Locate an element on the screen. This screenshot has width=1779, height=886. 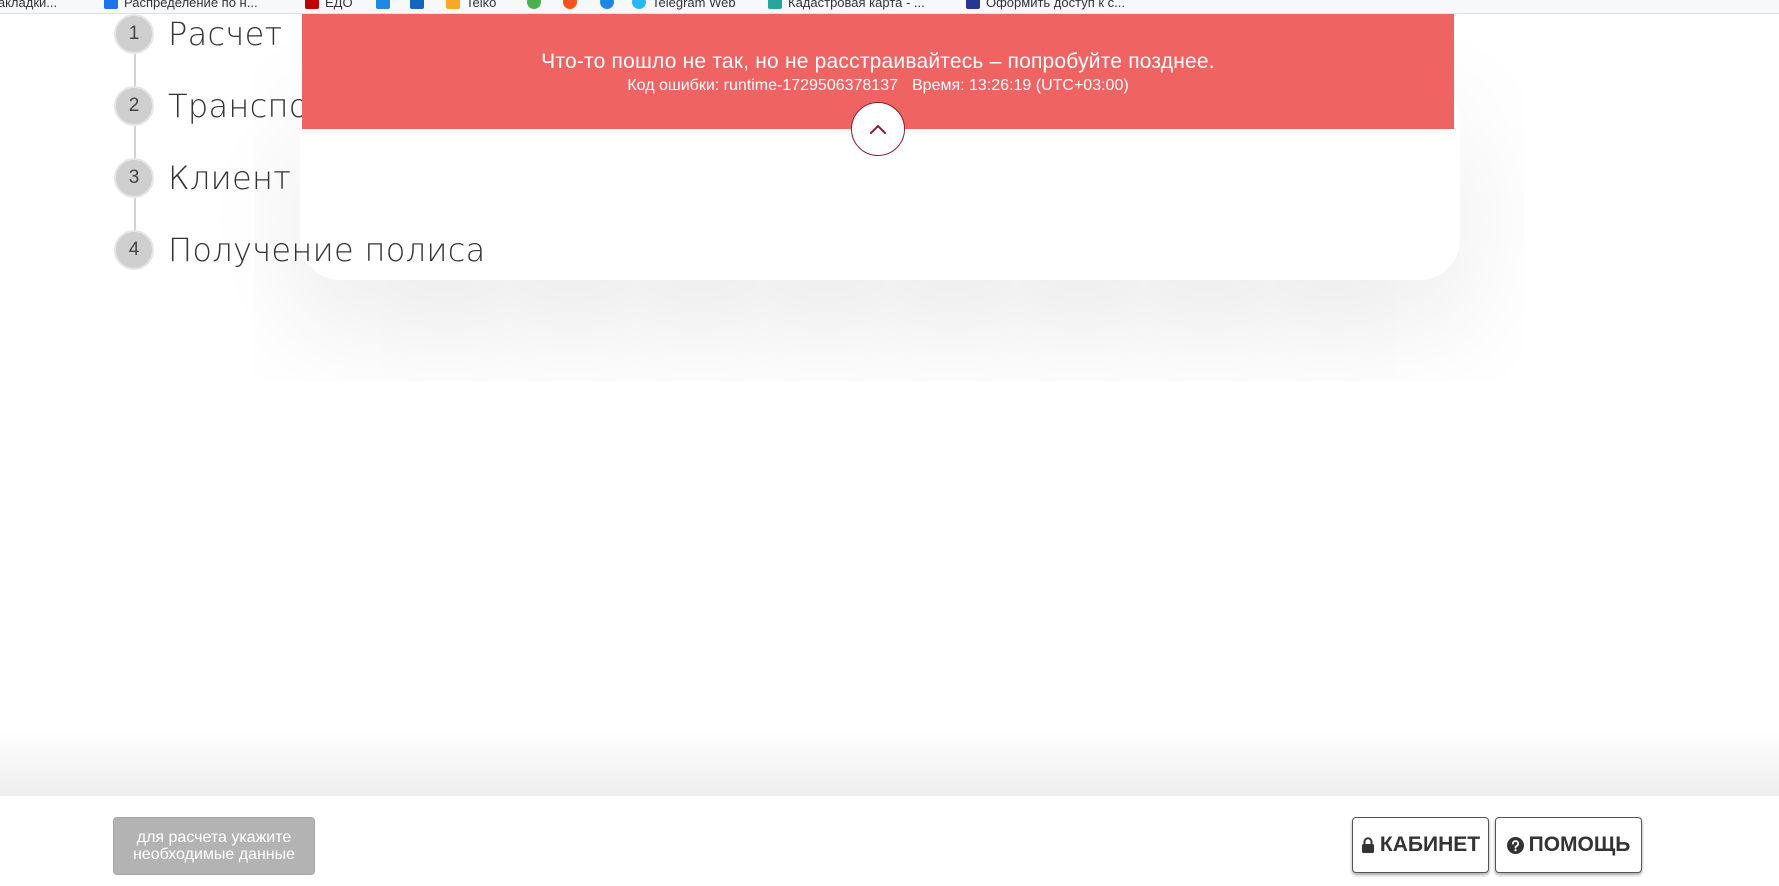
bookmark-item: Telko is located at coordinates (471, 5).